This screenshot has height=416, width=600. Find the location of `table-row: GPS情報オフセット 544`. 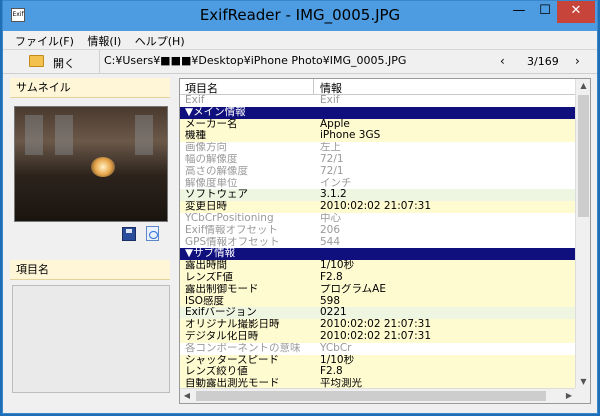

table-row: GPS情報オフセット 544 is located at coordinates (378, 242).